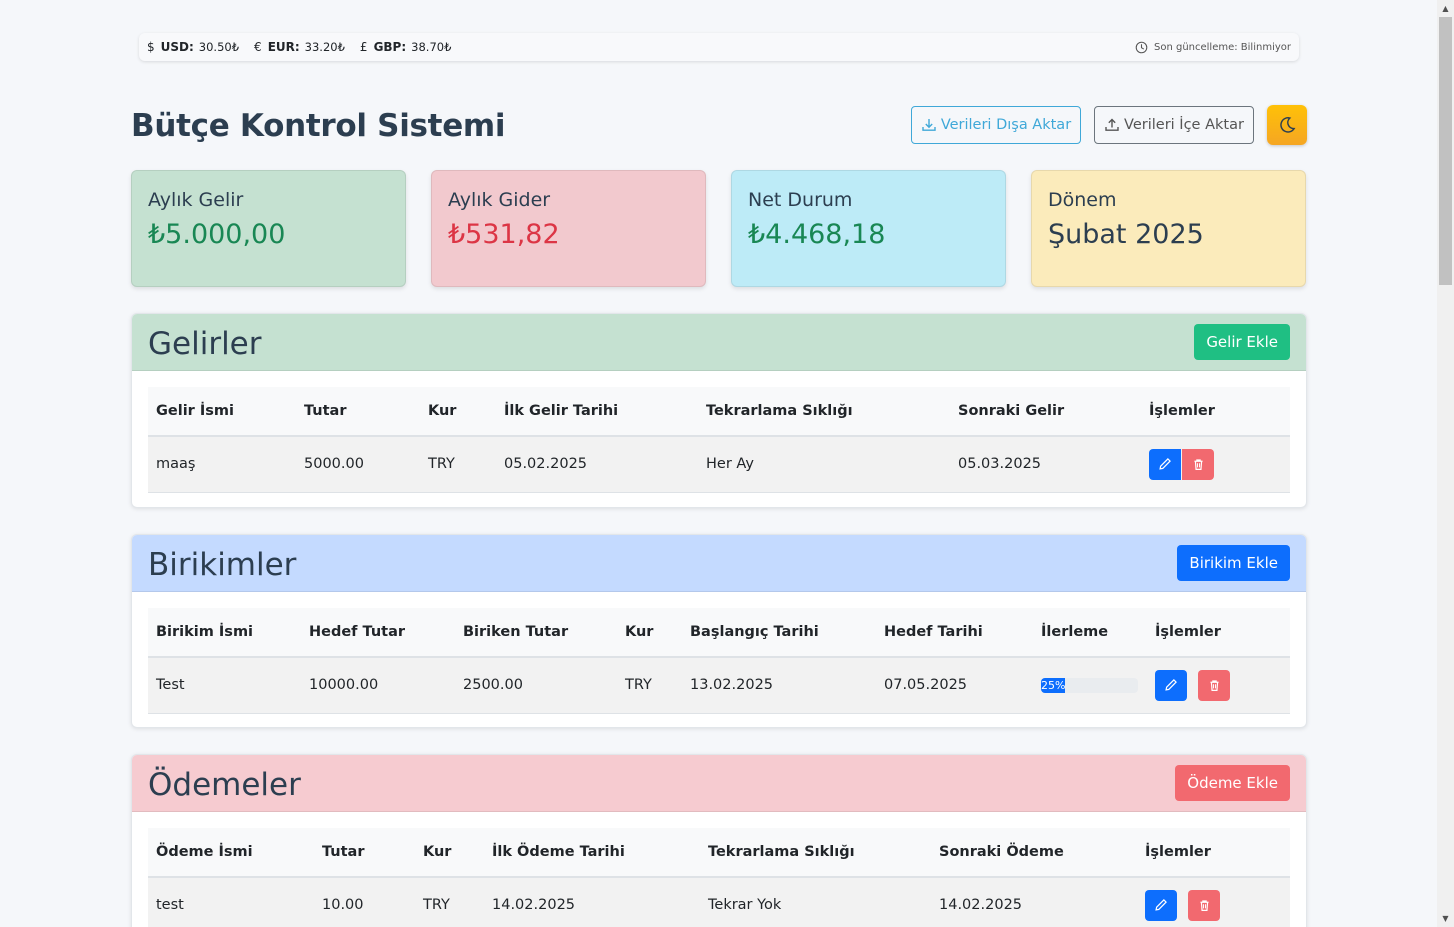  I want to click on cell-name: test, so click(231, 902).